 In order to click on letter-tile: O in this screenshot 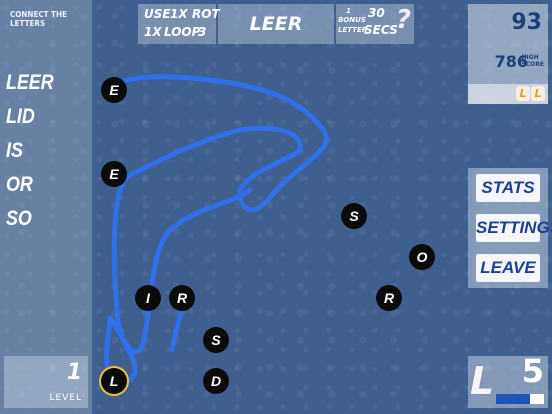, I will do `click(422, 257)`.